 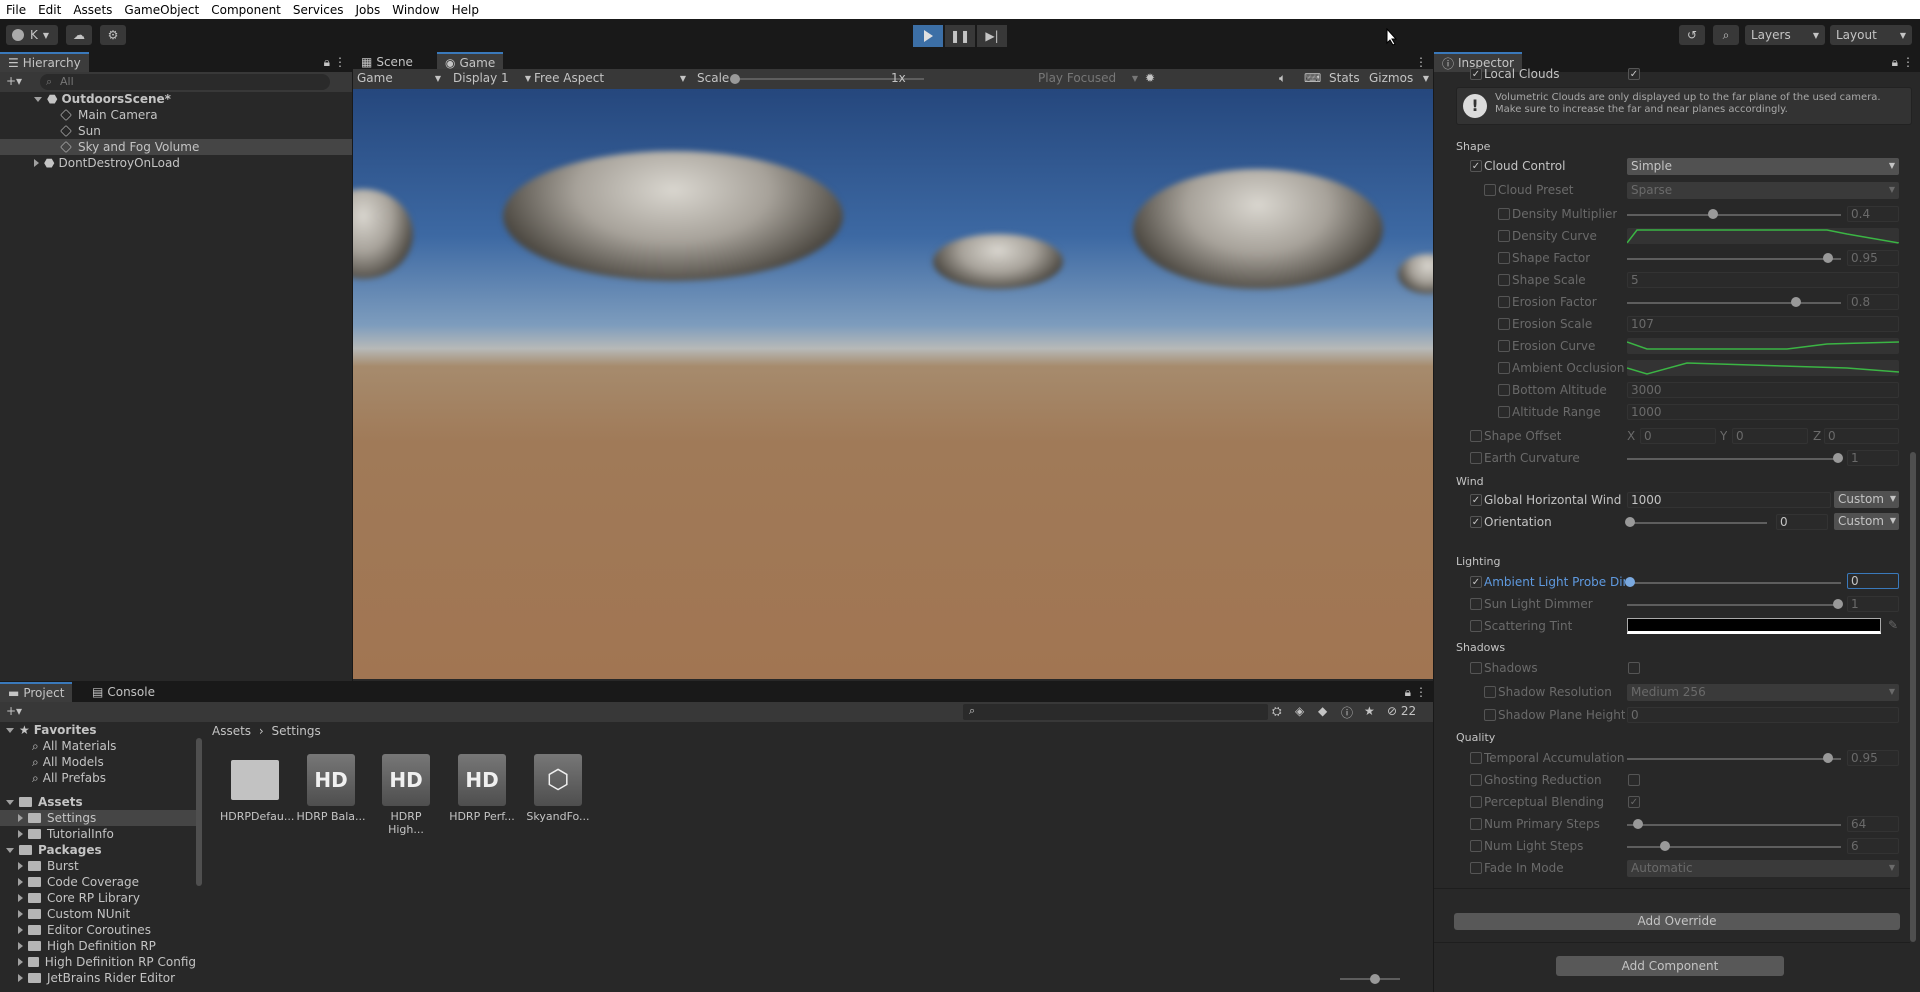 I want to click on sun-light-dimmer-slider, so click(x=1734, y=605).